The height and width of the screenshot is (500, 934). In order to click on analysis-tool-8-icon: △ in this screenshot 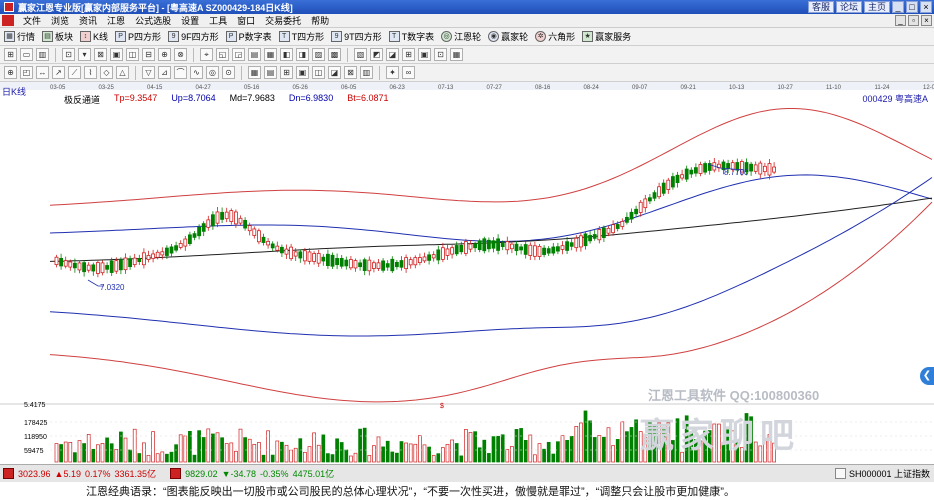, I will do `click(122, 72)`.